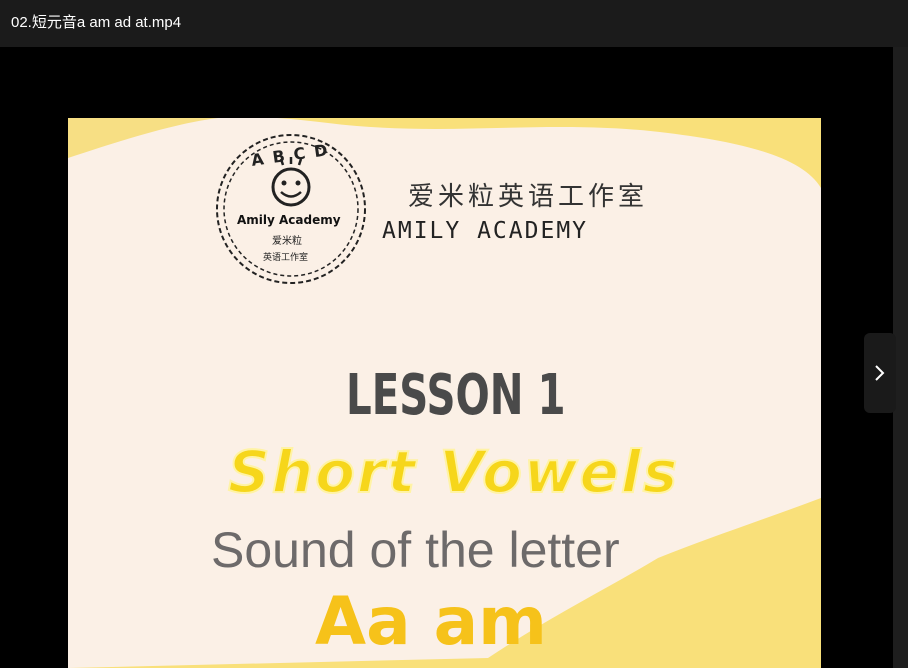  What do you see at coordinates (456, 395) in the screenshot?
I see `lesson-number: LESSON 1` at bounding box center [456, 395].